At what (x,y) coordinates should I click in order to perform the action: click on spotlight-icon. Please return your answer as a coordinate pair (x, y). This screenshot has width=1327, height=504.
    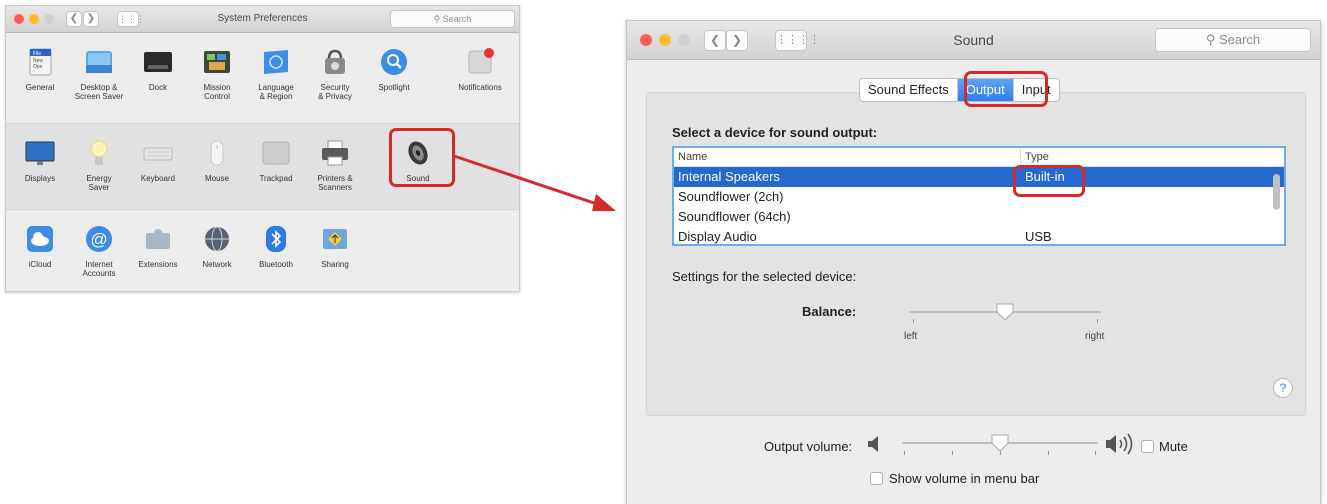
    Looking at the image, I should click on (394, 62).